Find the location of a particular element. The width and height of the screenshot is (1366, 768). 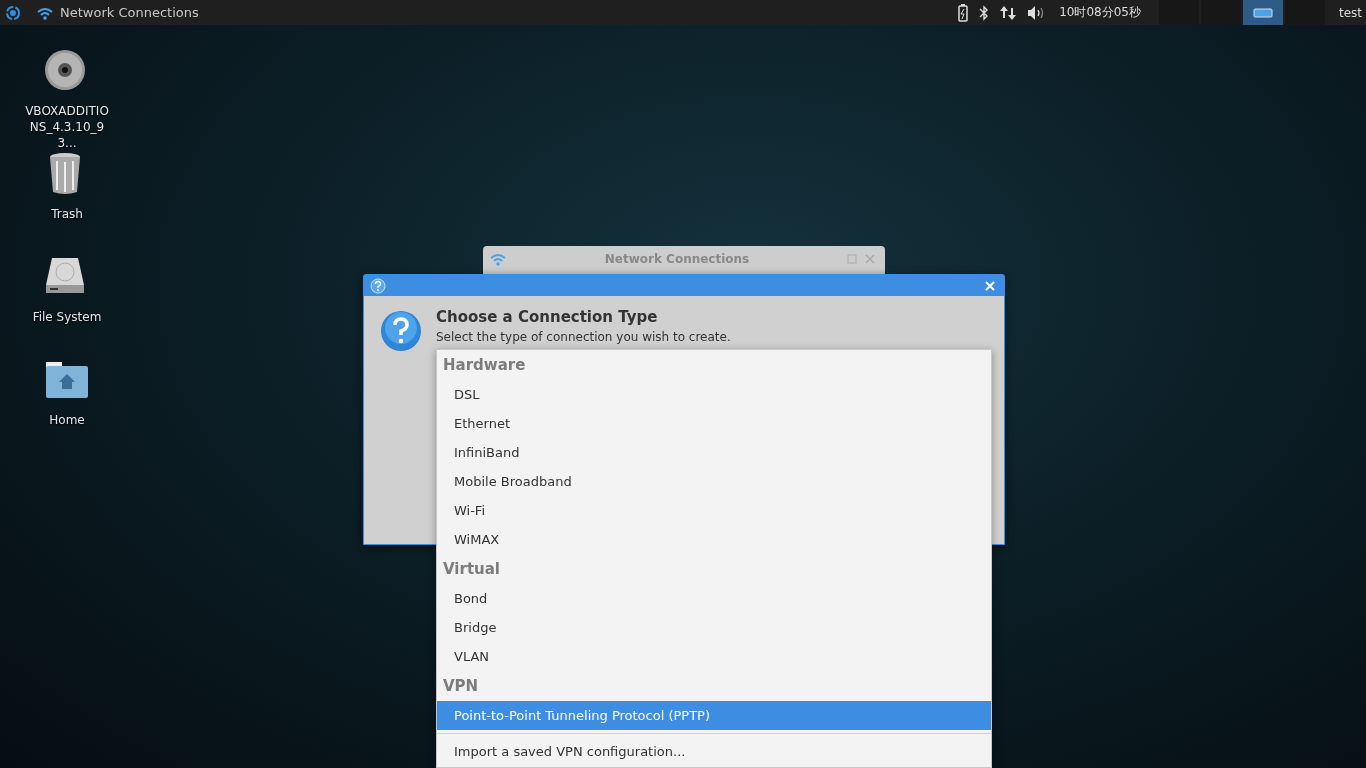

dialog-heading: Choose a Connection Type is located at coordinates (547, 317).